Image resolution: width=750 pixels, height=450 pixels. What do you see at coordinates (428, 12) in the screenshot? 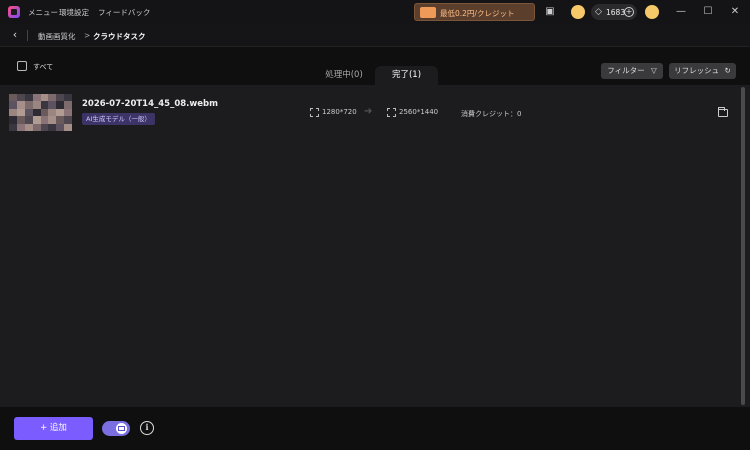
I see `gift-icon` at bounding box center [428, 12].